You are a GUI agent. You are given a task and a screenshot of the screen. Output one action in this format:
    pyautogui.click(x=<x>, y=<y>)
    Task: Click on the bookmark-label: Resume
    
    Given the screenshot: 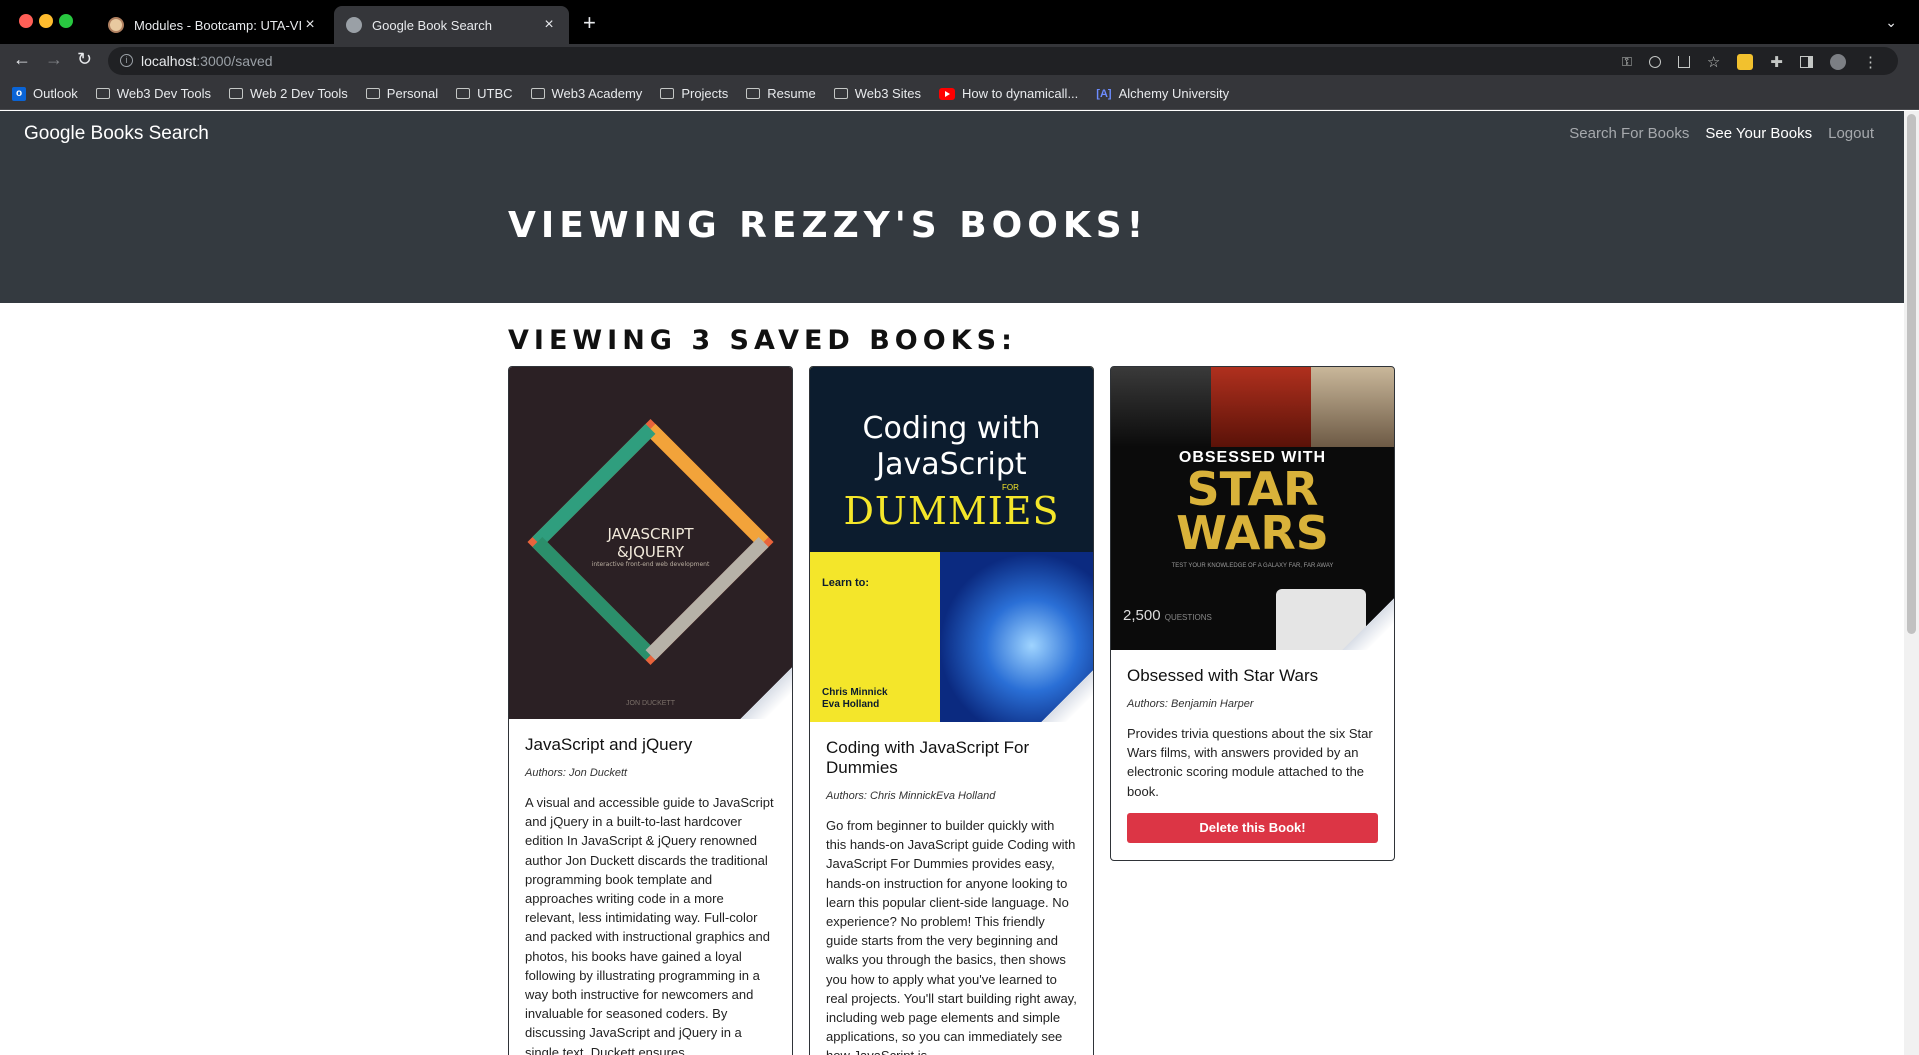 What is the action you would take?
    pyautogui.click(x=791, y=93)
    